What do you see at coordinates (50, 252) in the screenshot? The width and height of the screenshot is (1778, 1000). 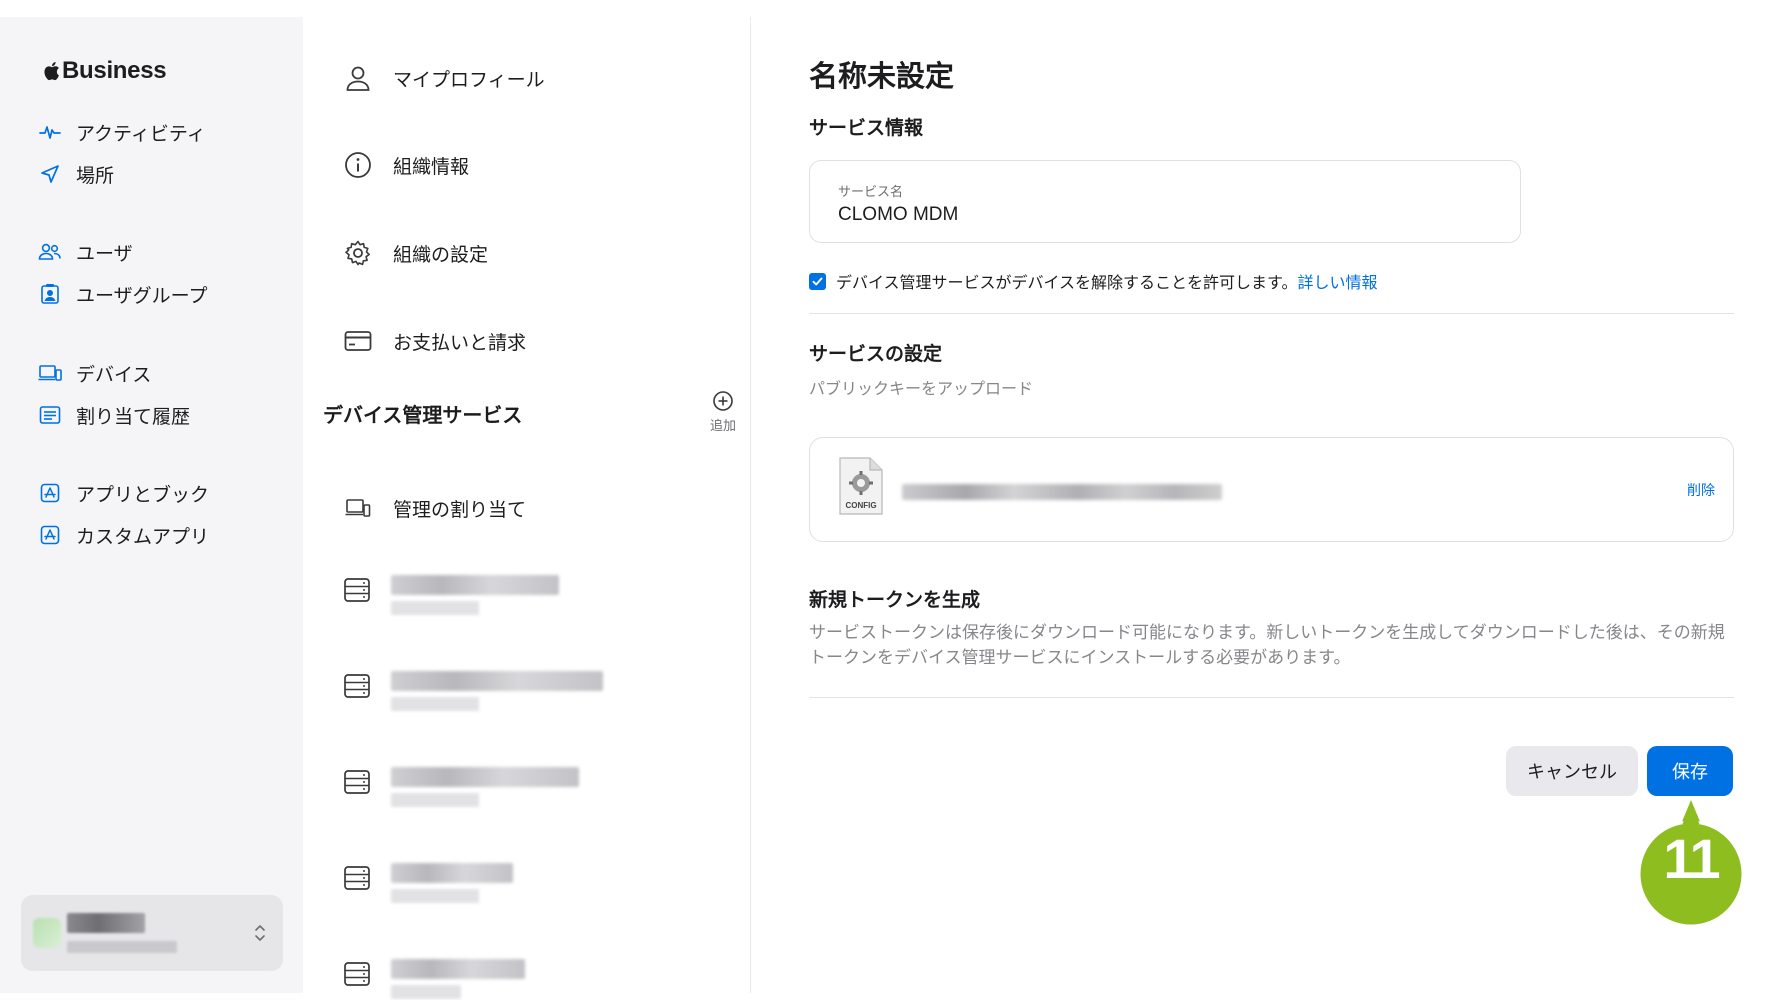 I see `users-icon` at bounding box center [50, 252].